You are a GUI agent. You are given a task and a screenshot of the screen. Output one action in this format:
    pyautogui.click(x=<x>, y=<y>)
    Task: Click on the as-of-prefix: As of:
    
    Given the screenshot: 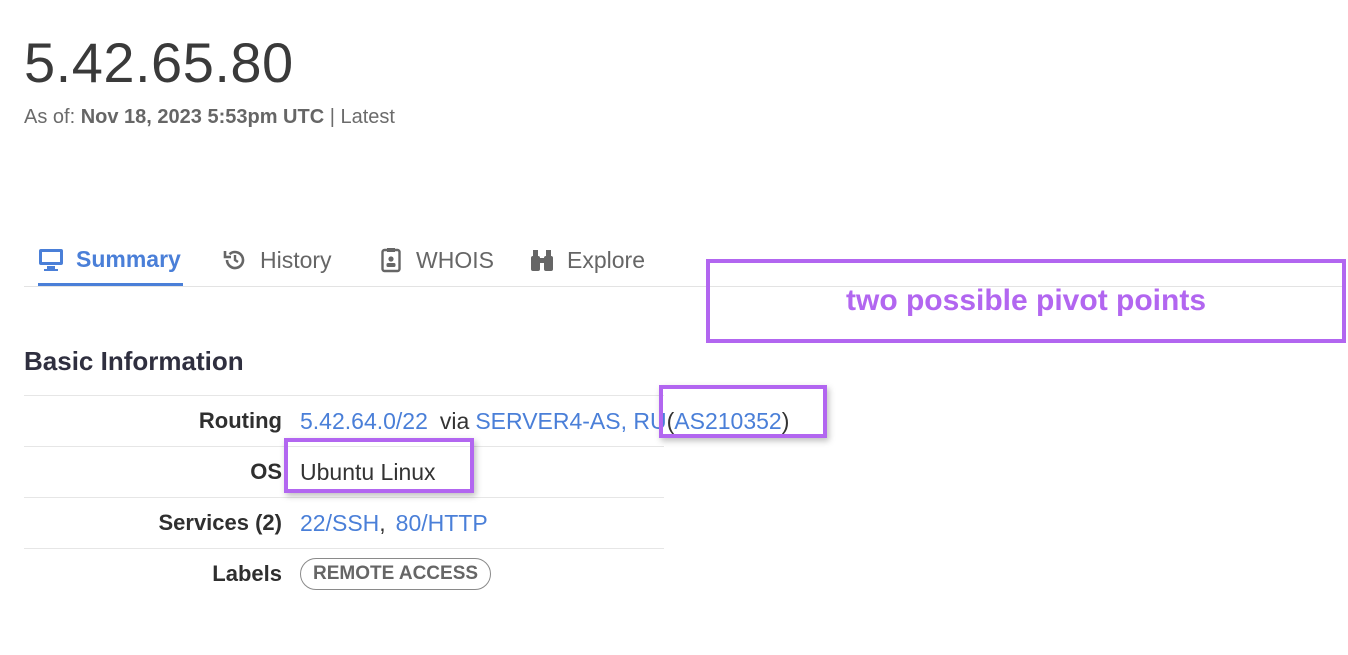 What is the action you would take?
    pyautogui.click(x=50, y=117)
    